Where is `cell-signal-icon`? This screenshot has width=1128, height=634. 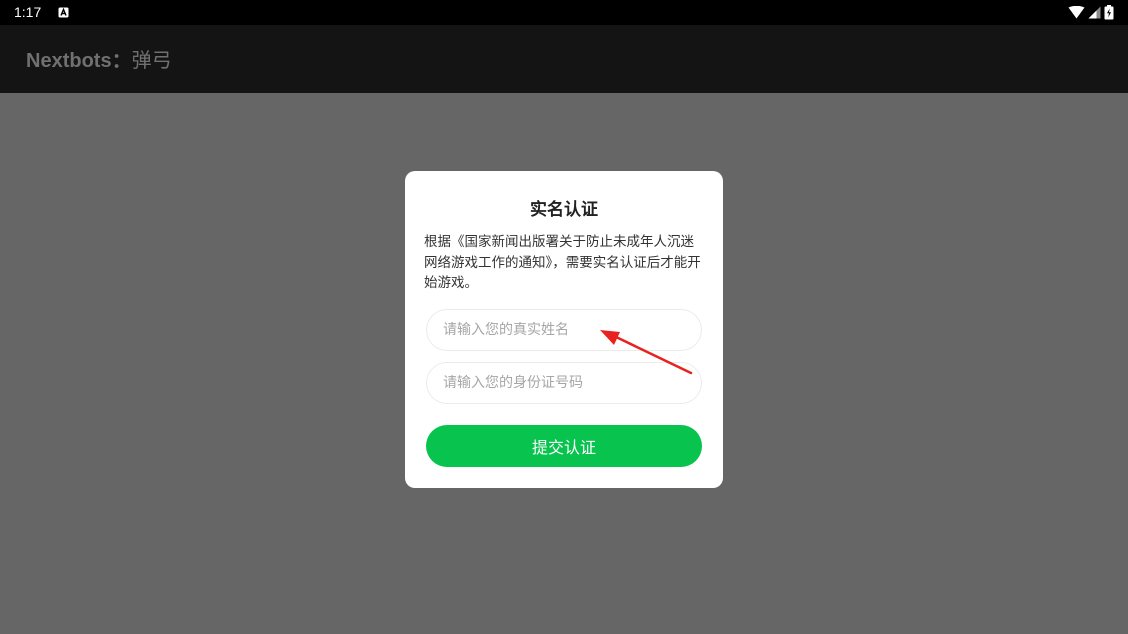
cell-signal-icon is located at coordinates (1094, 12).